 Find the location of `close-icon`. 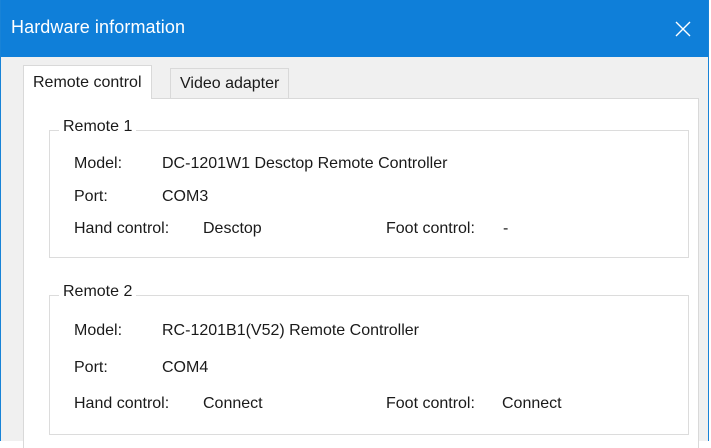

close-icon is located at coordinates (683, 28).